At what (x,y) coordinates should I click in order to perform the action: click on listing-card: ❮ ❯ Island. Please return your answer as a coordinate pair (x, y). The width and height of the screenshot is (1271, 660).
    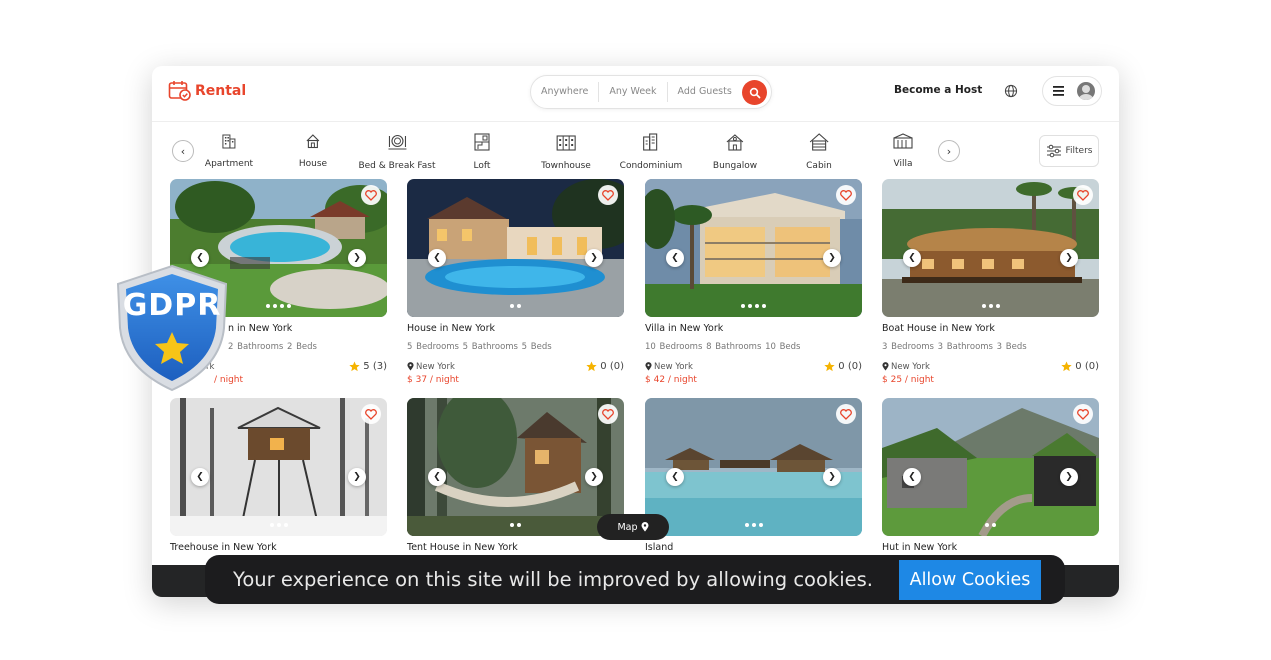
    Looking at the image, I should click on (753, 475).